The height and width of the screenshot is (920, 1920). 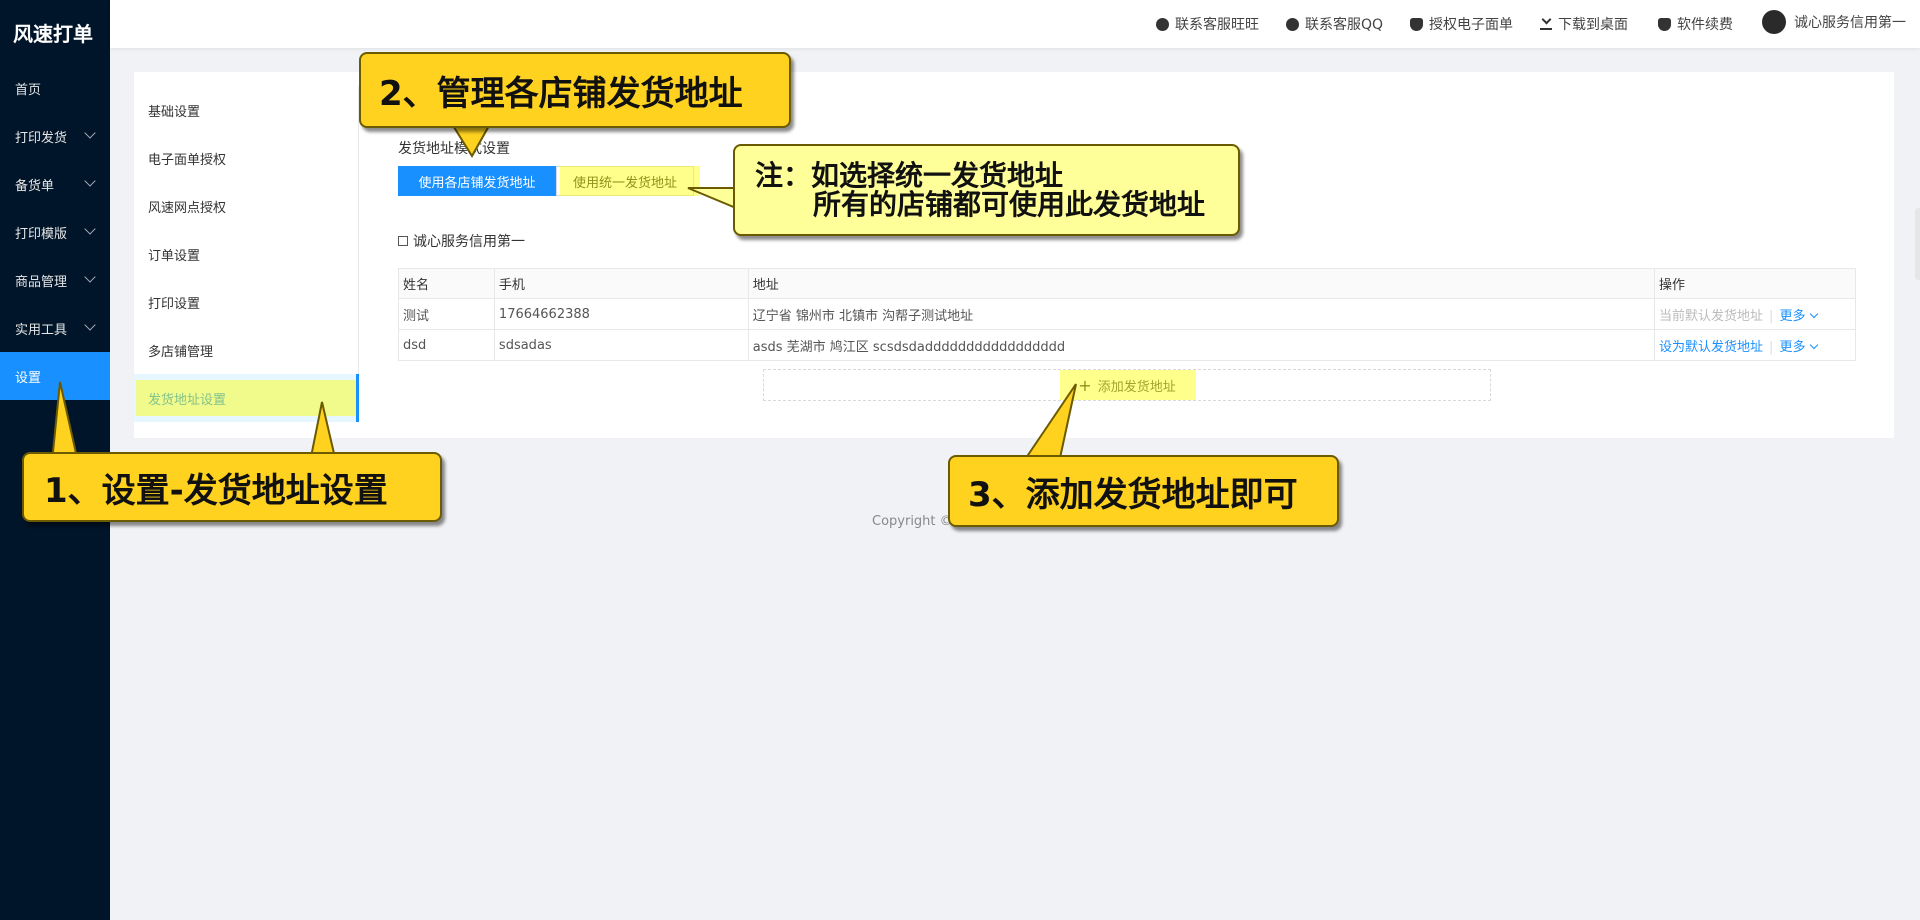 I want to click on current-default-label: 当前默认发货地址, so click(x=1711, y=316).